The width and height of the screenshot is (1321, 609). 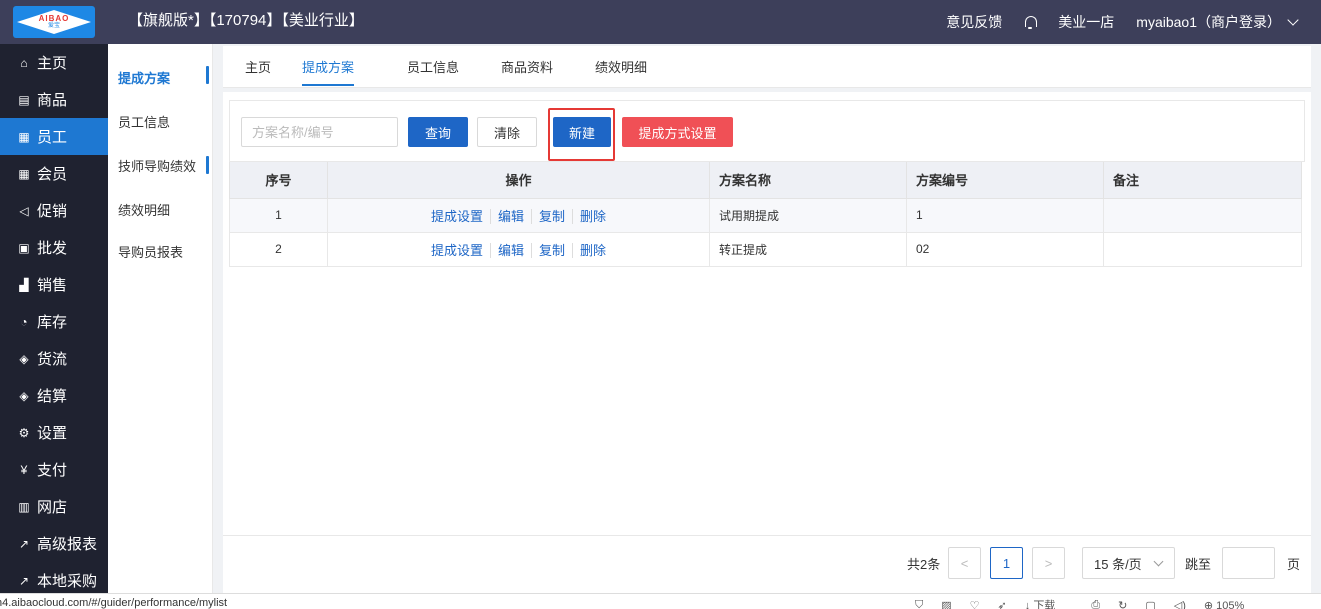 What do you see at coordinates (144, 78) in the screenshot?
I see `subnav-item-label: 提成方案` at bounding box center [144, 78].